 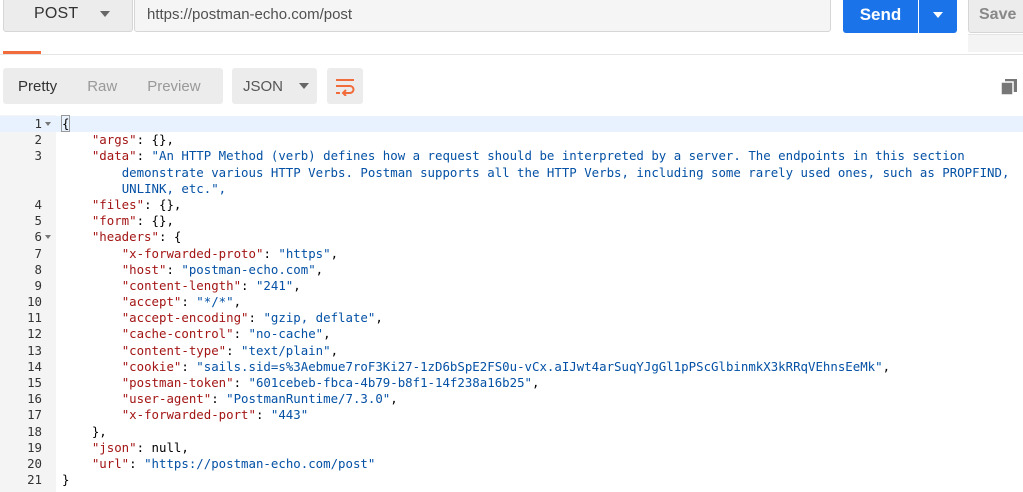 What do you see at coordinates (274, 285) in the screenshot?
I see `json-string: "241"` at bounding box center [274, 285].